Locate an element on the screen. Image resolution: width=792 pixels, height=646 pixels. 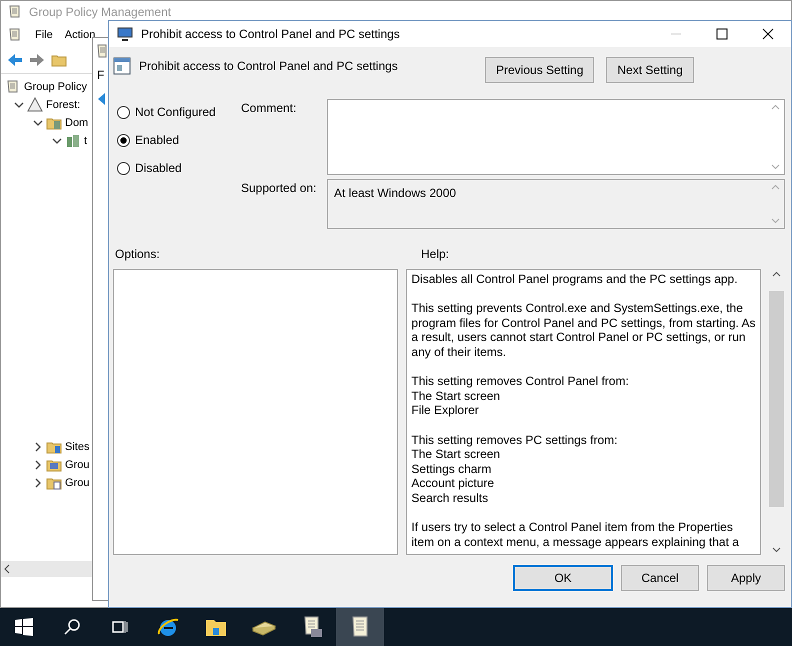
tree-item: Dom is located at coordinates (76, 123).